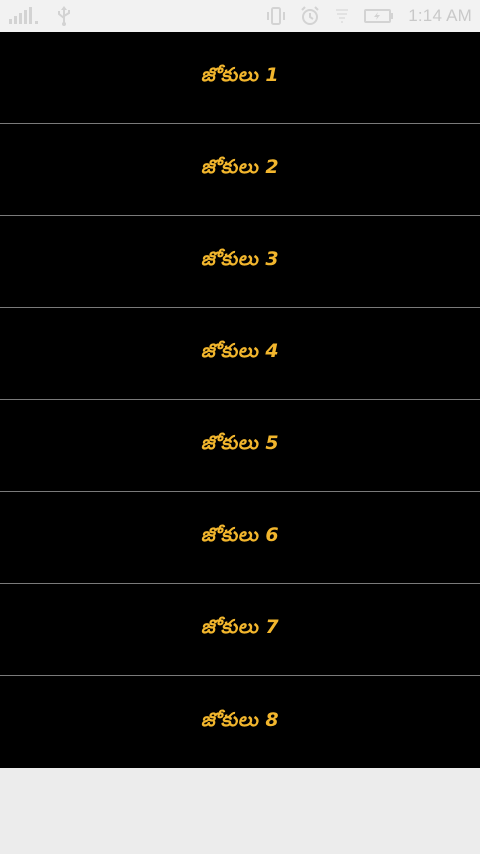 The image size is (480, 854). What do you see at coordinates (64, 16) in the screenshot?
I see `usb-icon` at bounding box center [64, 16].